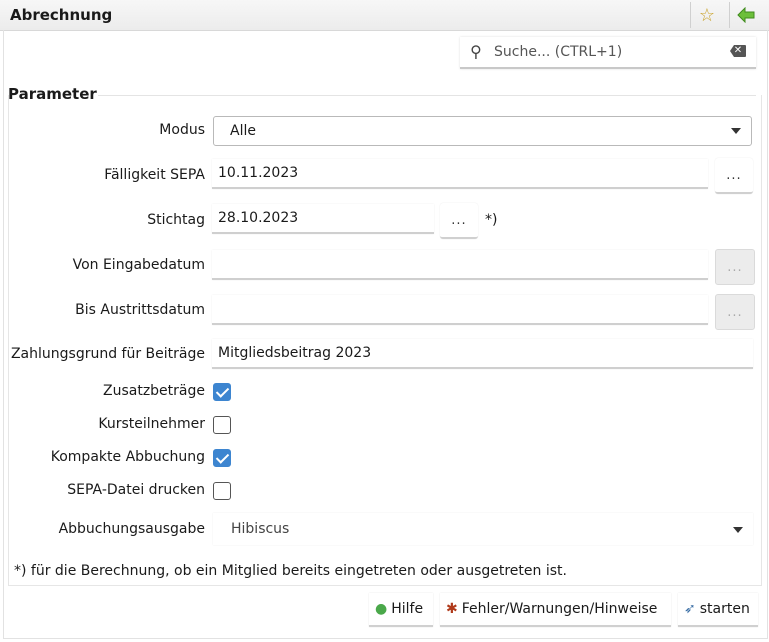 The width and height of the screenshot is (769, 642). I want to click on group-divider, so click(427, 95).